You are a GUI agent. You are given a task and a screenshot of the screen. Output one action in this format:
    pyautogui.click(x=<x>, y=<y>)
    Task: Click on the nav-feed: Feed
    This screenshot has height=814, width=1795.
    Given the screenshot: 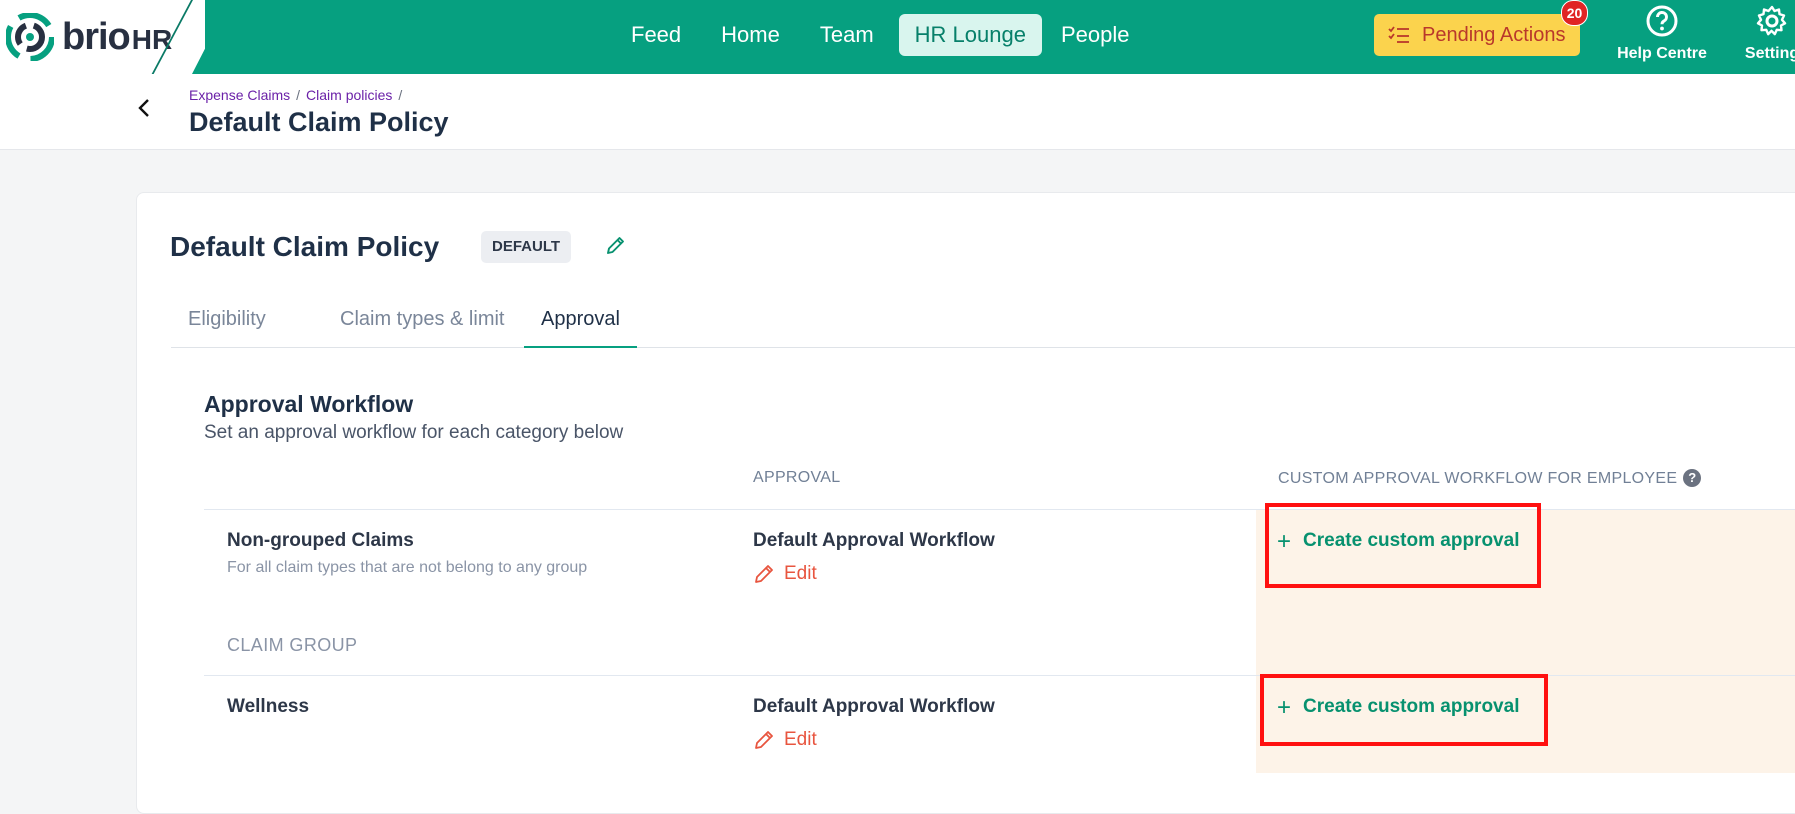 What is the action you would take?
    pyautogui.click(x=656, y=35)
    